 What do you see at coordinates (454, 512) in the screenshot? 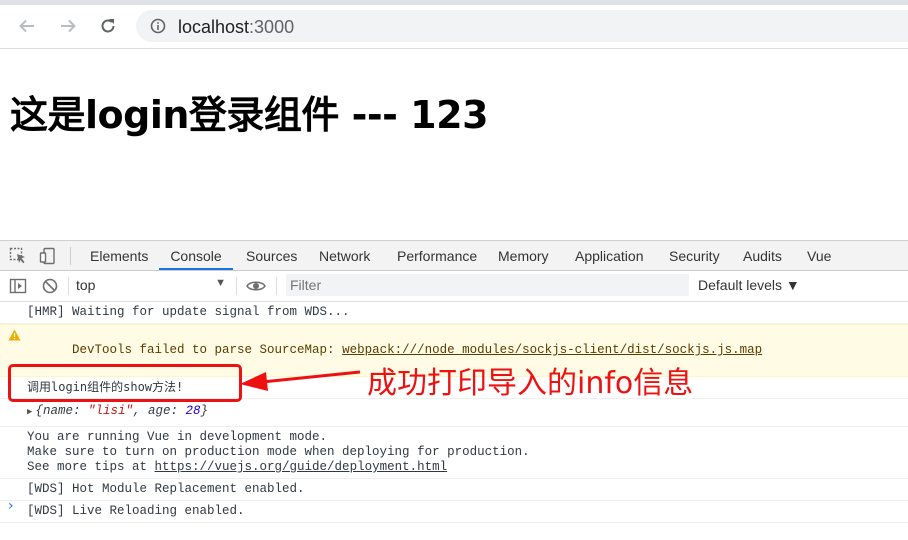
I see `console-message: [WDS] Live Reloading enabled.` at bounding box center [454, 512].